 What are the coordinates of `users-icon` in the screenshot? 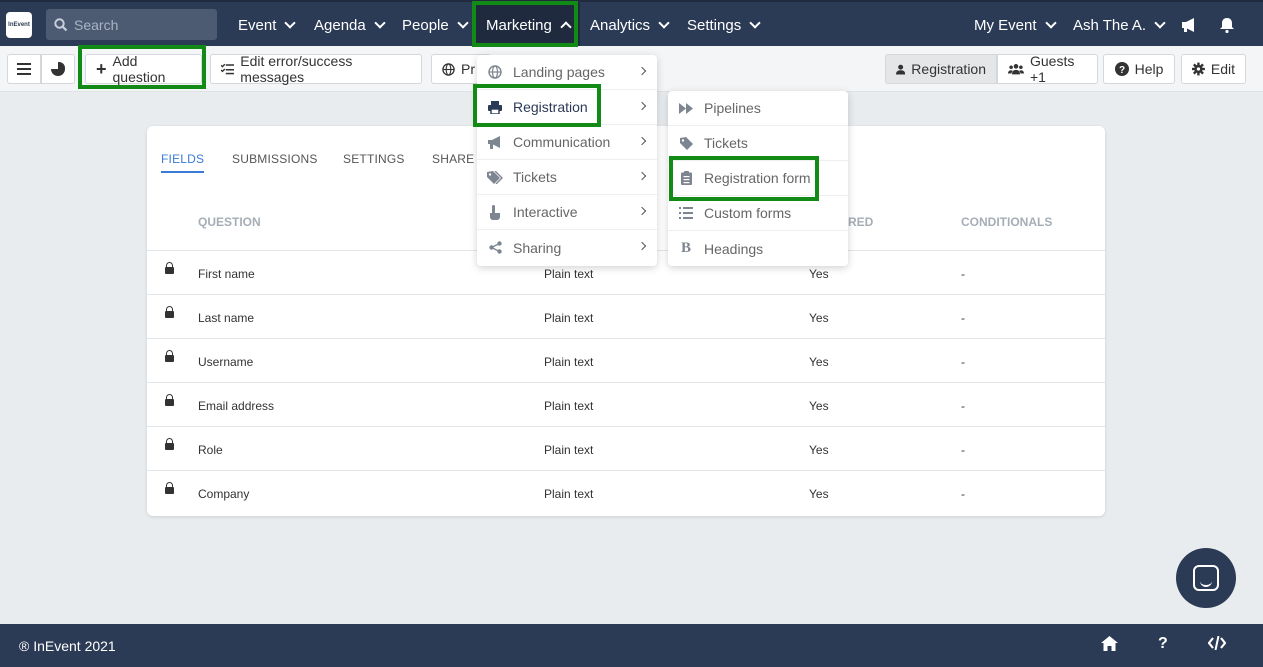 It's located at (1016, 69).